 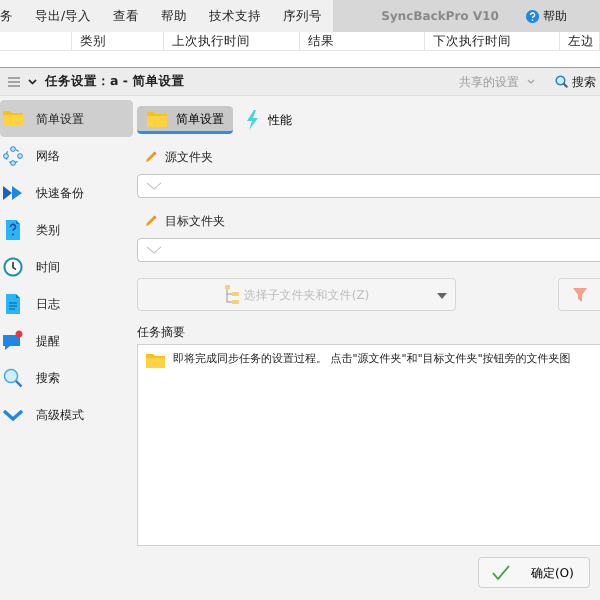 I want to click on sidebar-item: 类别, so click(x=66, y=229).